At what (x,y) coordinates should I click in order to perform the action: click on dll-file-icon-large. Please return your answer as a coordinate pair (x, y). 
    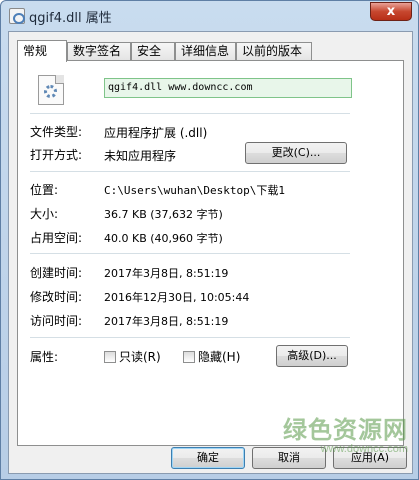
    Looking at the image, I should click on (51, 90).